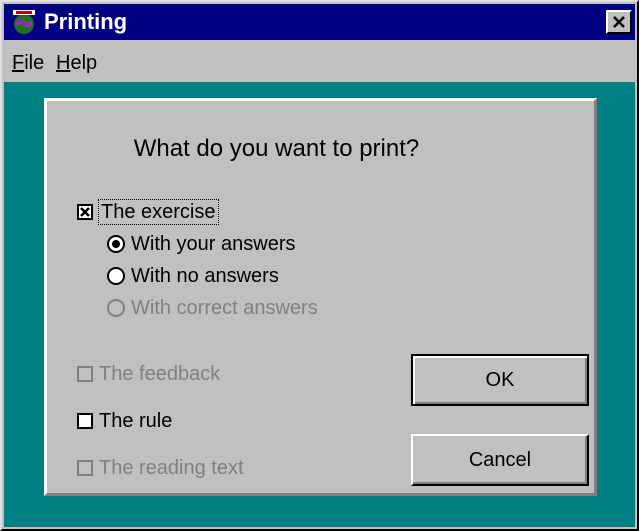  I want to click on rule-checkbox: The rule, so click(124, 421).